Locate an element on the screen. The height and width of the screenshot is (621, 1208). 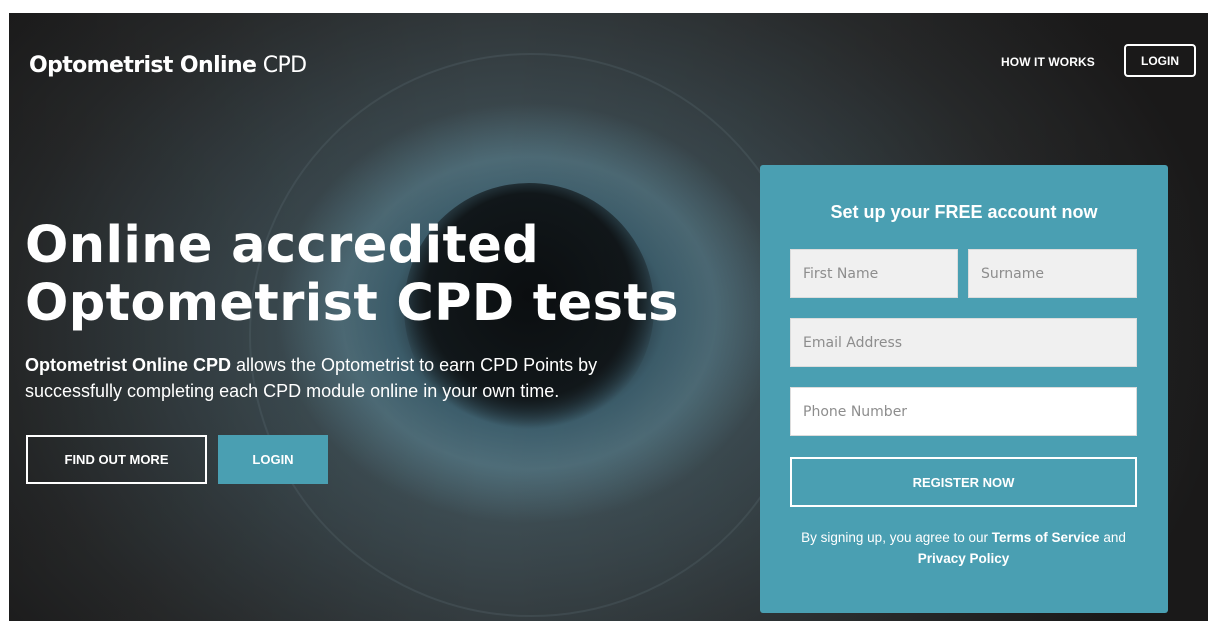
find-out-more-button: FIND OUT MORE is located at coordinates (116, 459).